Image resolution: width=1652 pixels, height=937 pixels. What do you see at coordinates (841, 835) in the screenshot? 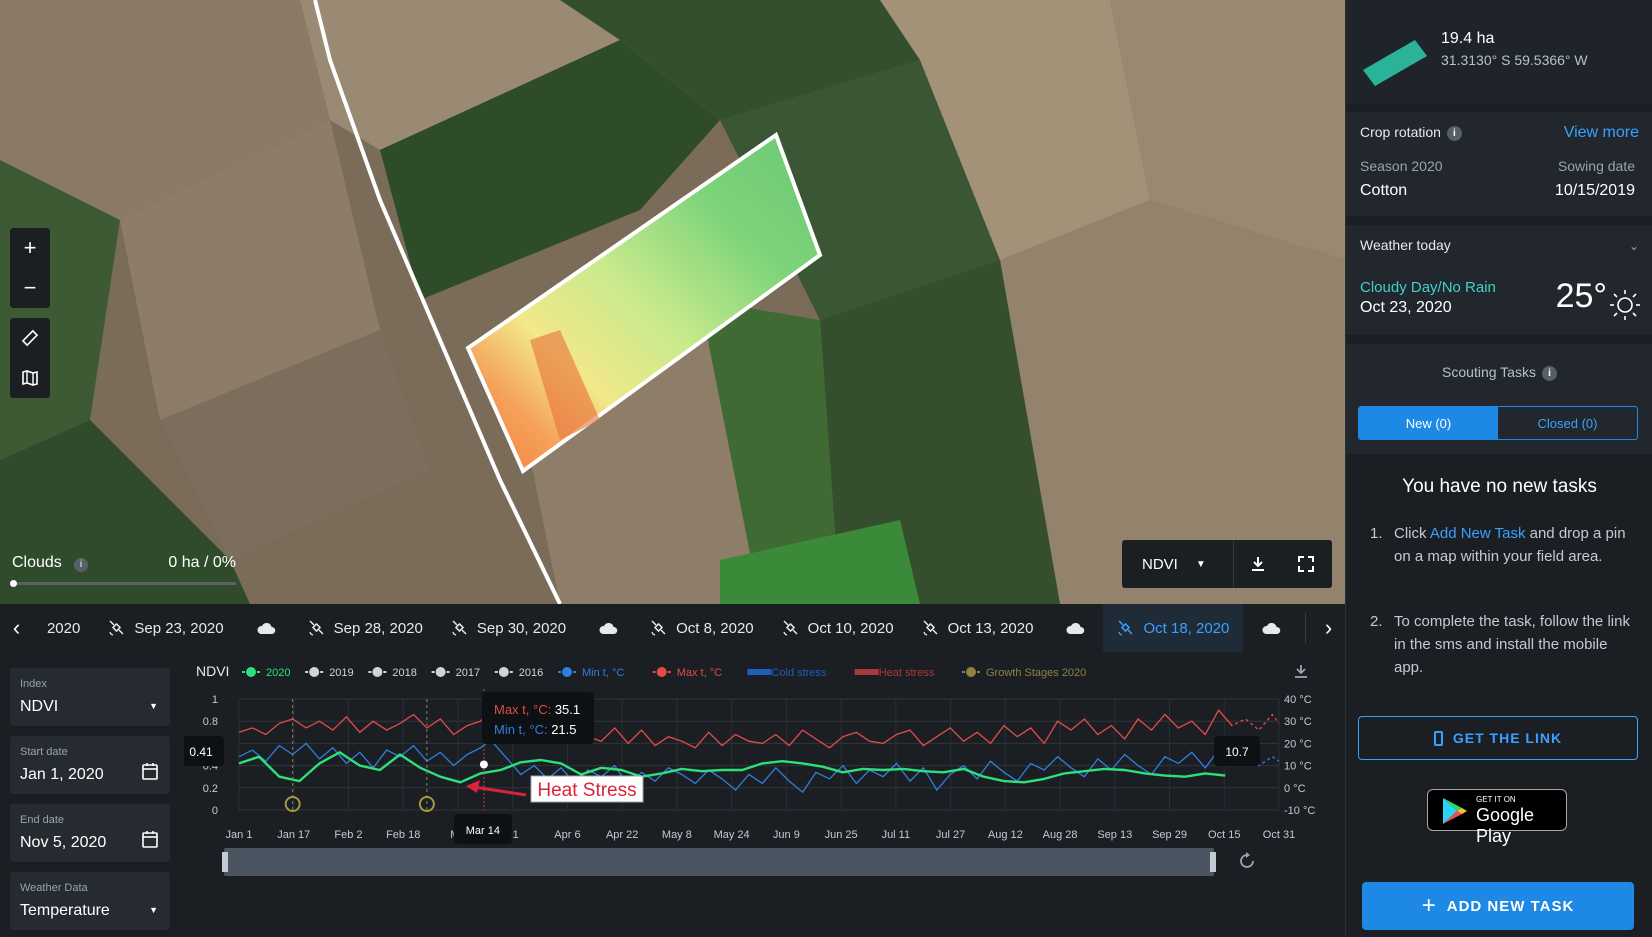
I see `x-tick-label: Jun 25` at bounding box center [841, 835].